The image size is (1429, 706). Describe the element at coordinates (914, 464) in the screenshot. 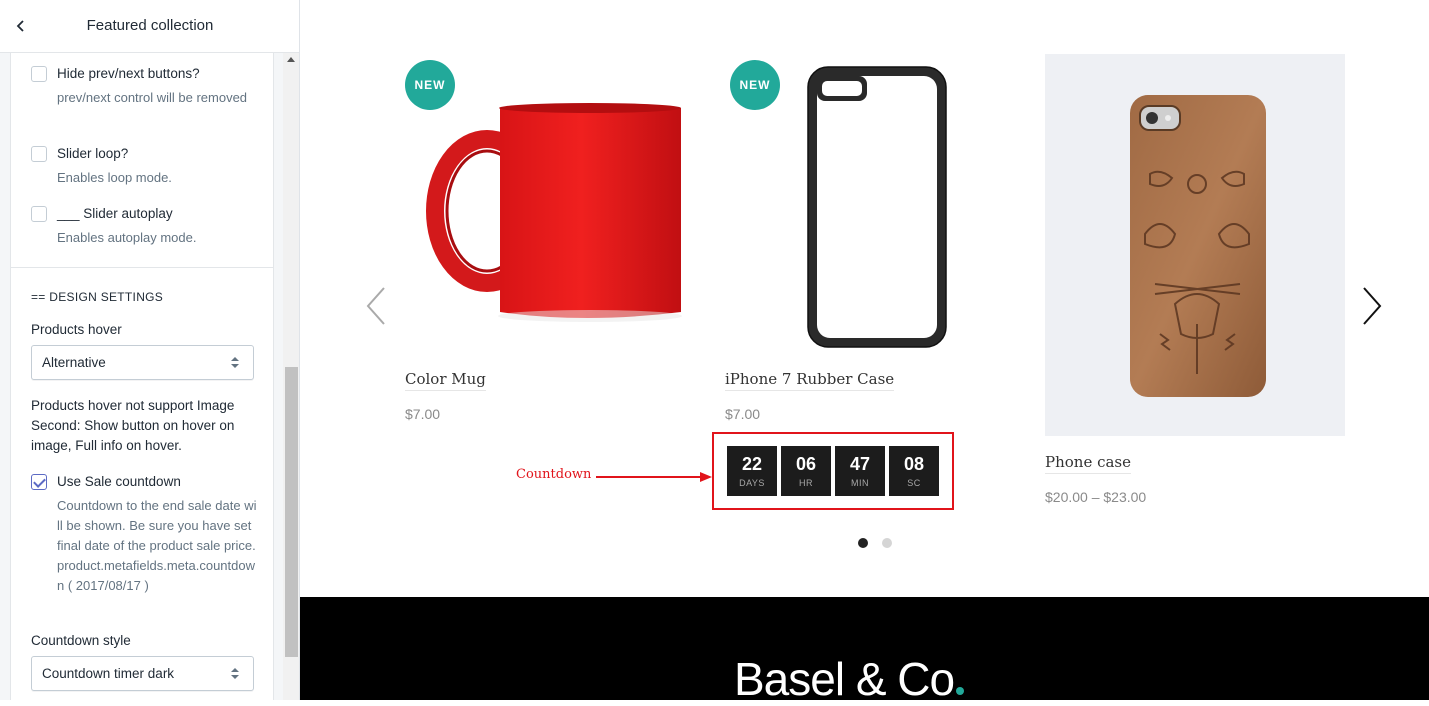

I see `countdown-seconds-value: 08` at that location.